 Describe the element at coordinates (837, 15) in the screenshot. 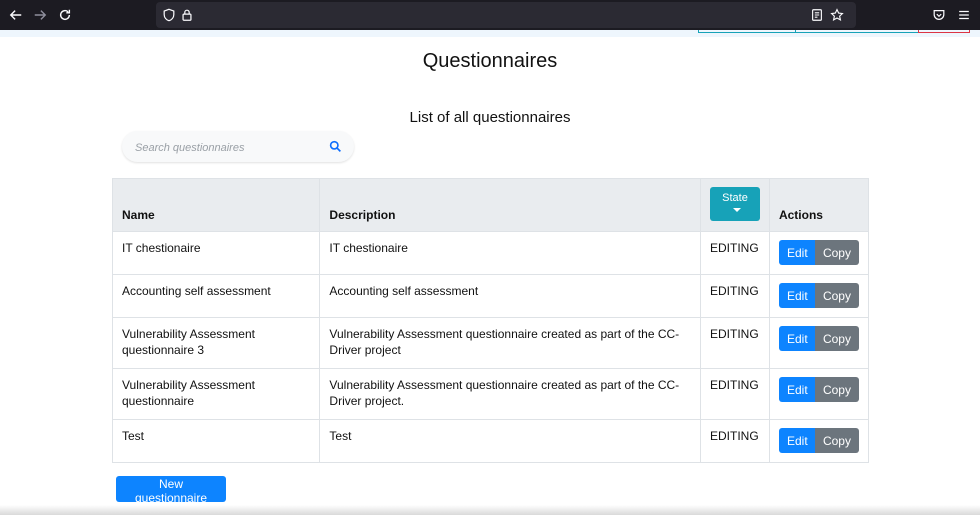

I see `star-icon` at that location.